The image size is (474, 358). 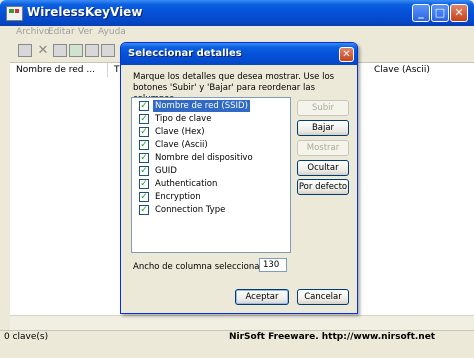 I want to click on check-row: ✓ Encryption, so click(x=211, y=197).